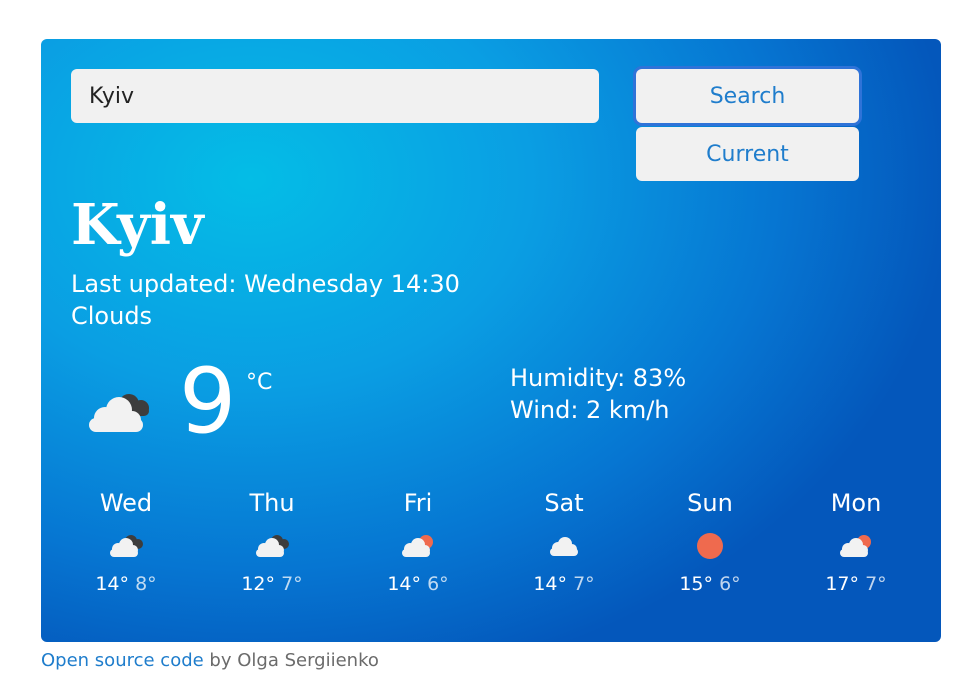 Image resolution: width=979 pixels, height=687 pixels. What do you see at coordinates (418, 503) in the screenshot?
I see `forecast-day-name: Fri` at bounding box center [418, 503].